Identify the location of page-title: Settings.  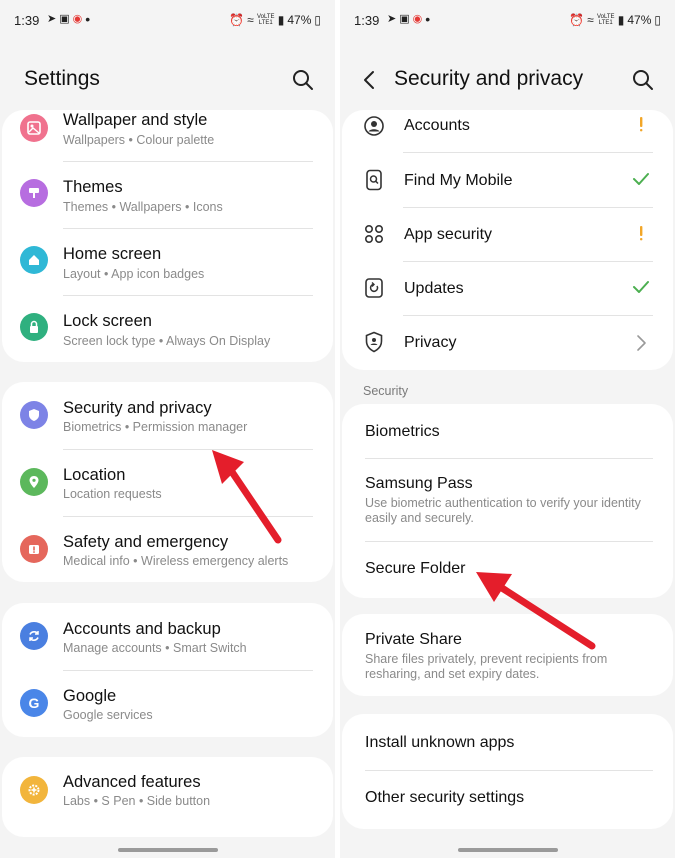
(62, 78).